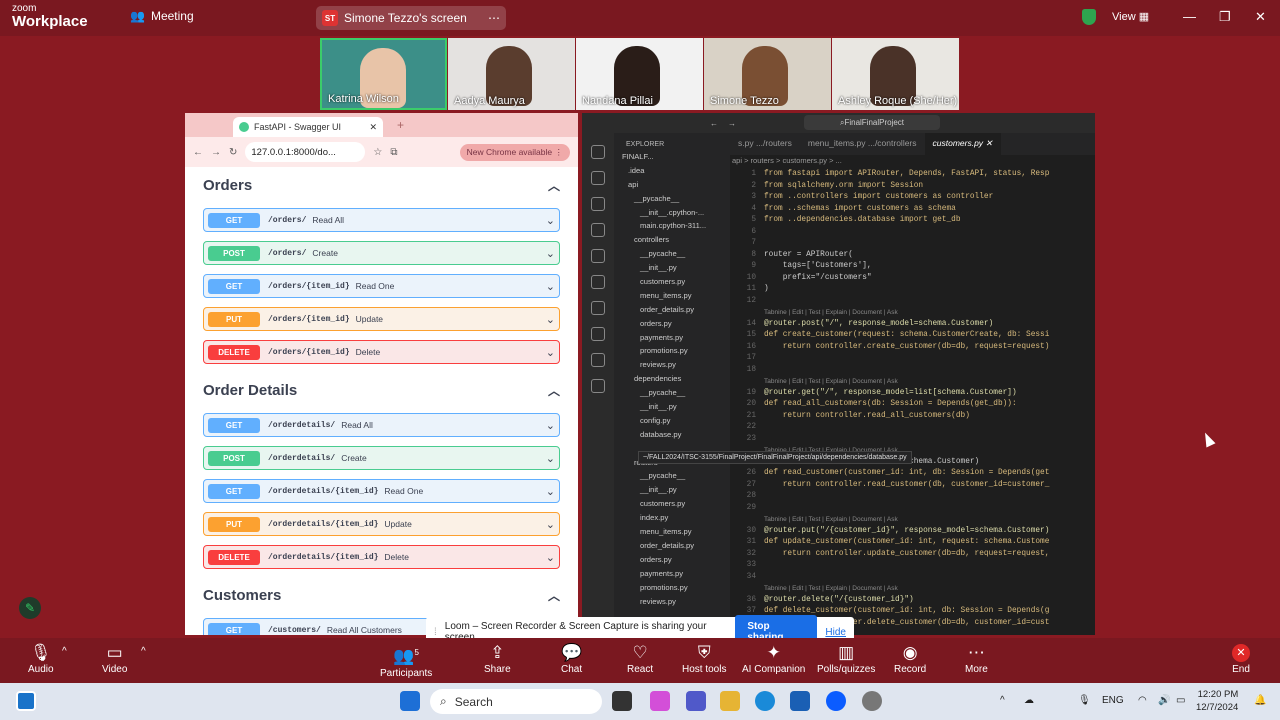 This screenshot has width=1280, height=720. I want to click on swagger-section-header: Orders ︿, so click(381, 185).